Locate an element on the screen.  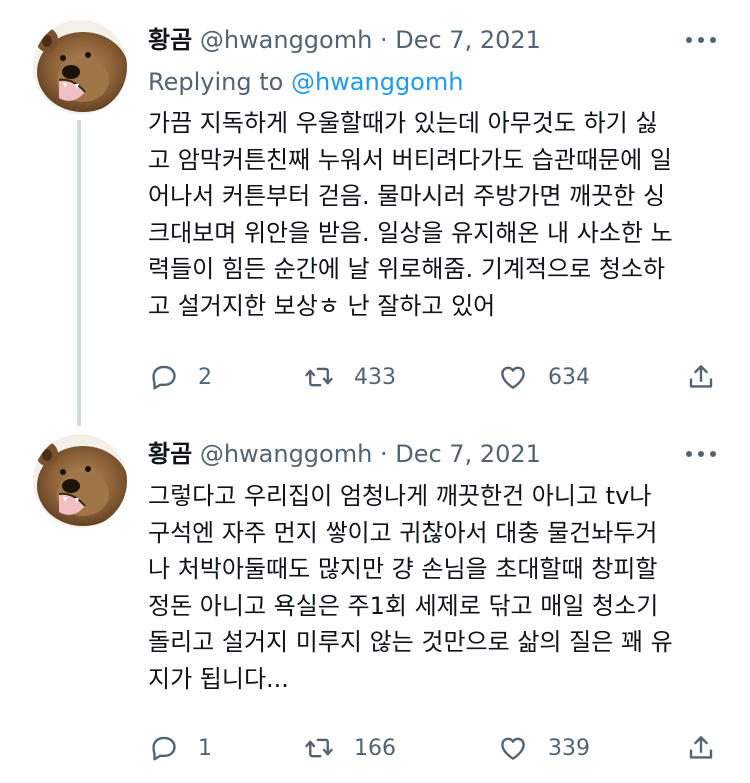
action-bar: 2 433 634 is located at coordinates (435, 377).